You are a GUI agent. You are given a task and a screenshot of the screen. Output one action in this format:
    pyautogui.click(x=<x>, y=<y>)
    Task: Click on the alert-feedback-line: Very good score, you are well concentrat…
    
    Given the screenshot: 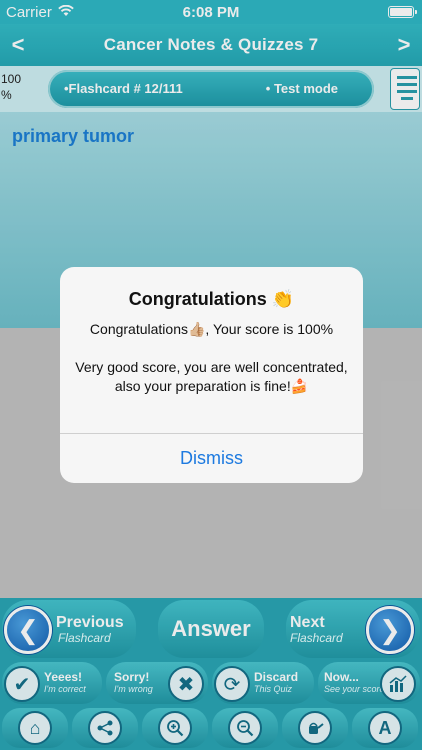 What is the action you would take?
    pyautogui.click(x=211, y=376)
    